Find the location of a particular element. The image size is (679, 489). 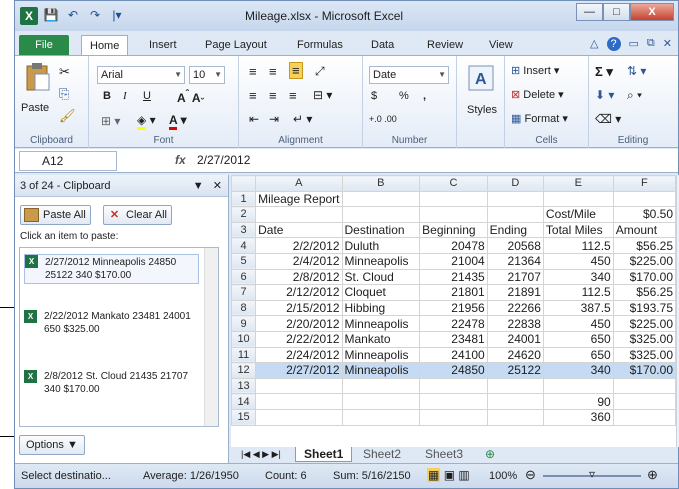

format-painter-icon: 🖌 is located at coordinates (67, 116).